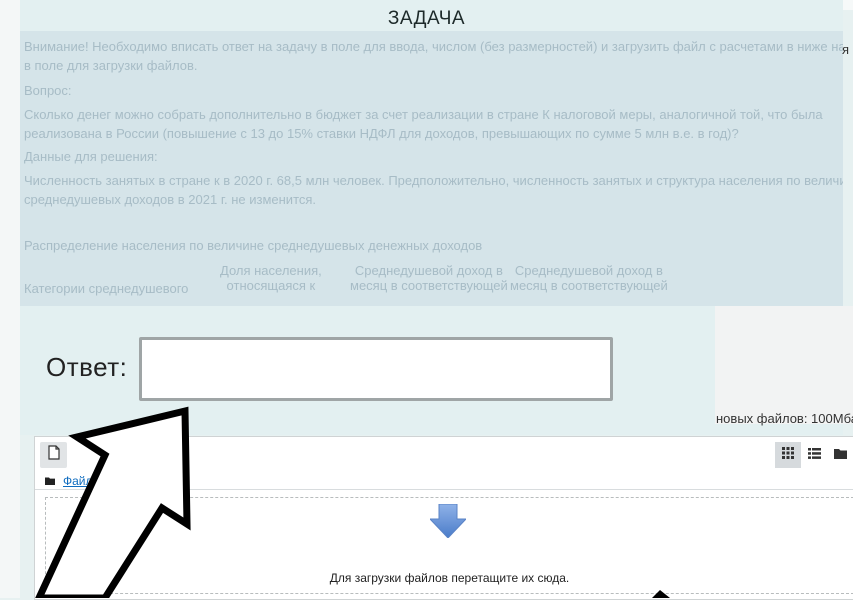 This screenshot has height=600, width=853. What do you see at coordinates (426, 18) in the screenshot?
I see `task-title: ЗАДАЧА` at bounding box center [426, 18].